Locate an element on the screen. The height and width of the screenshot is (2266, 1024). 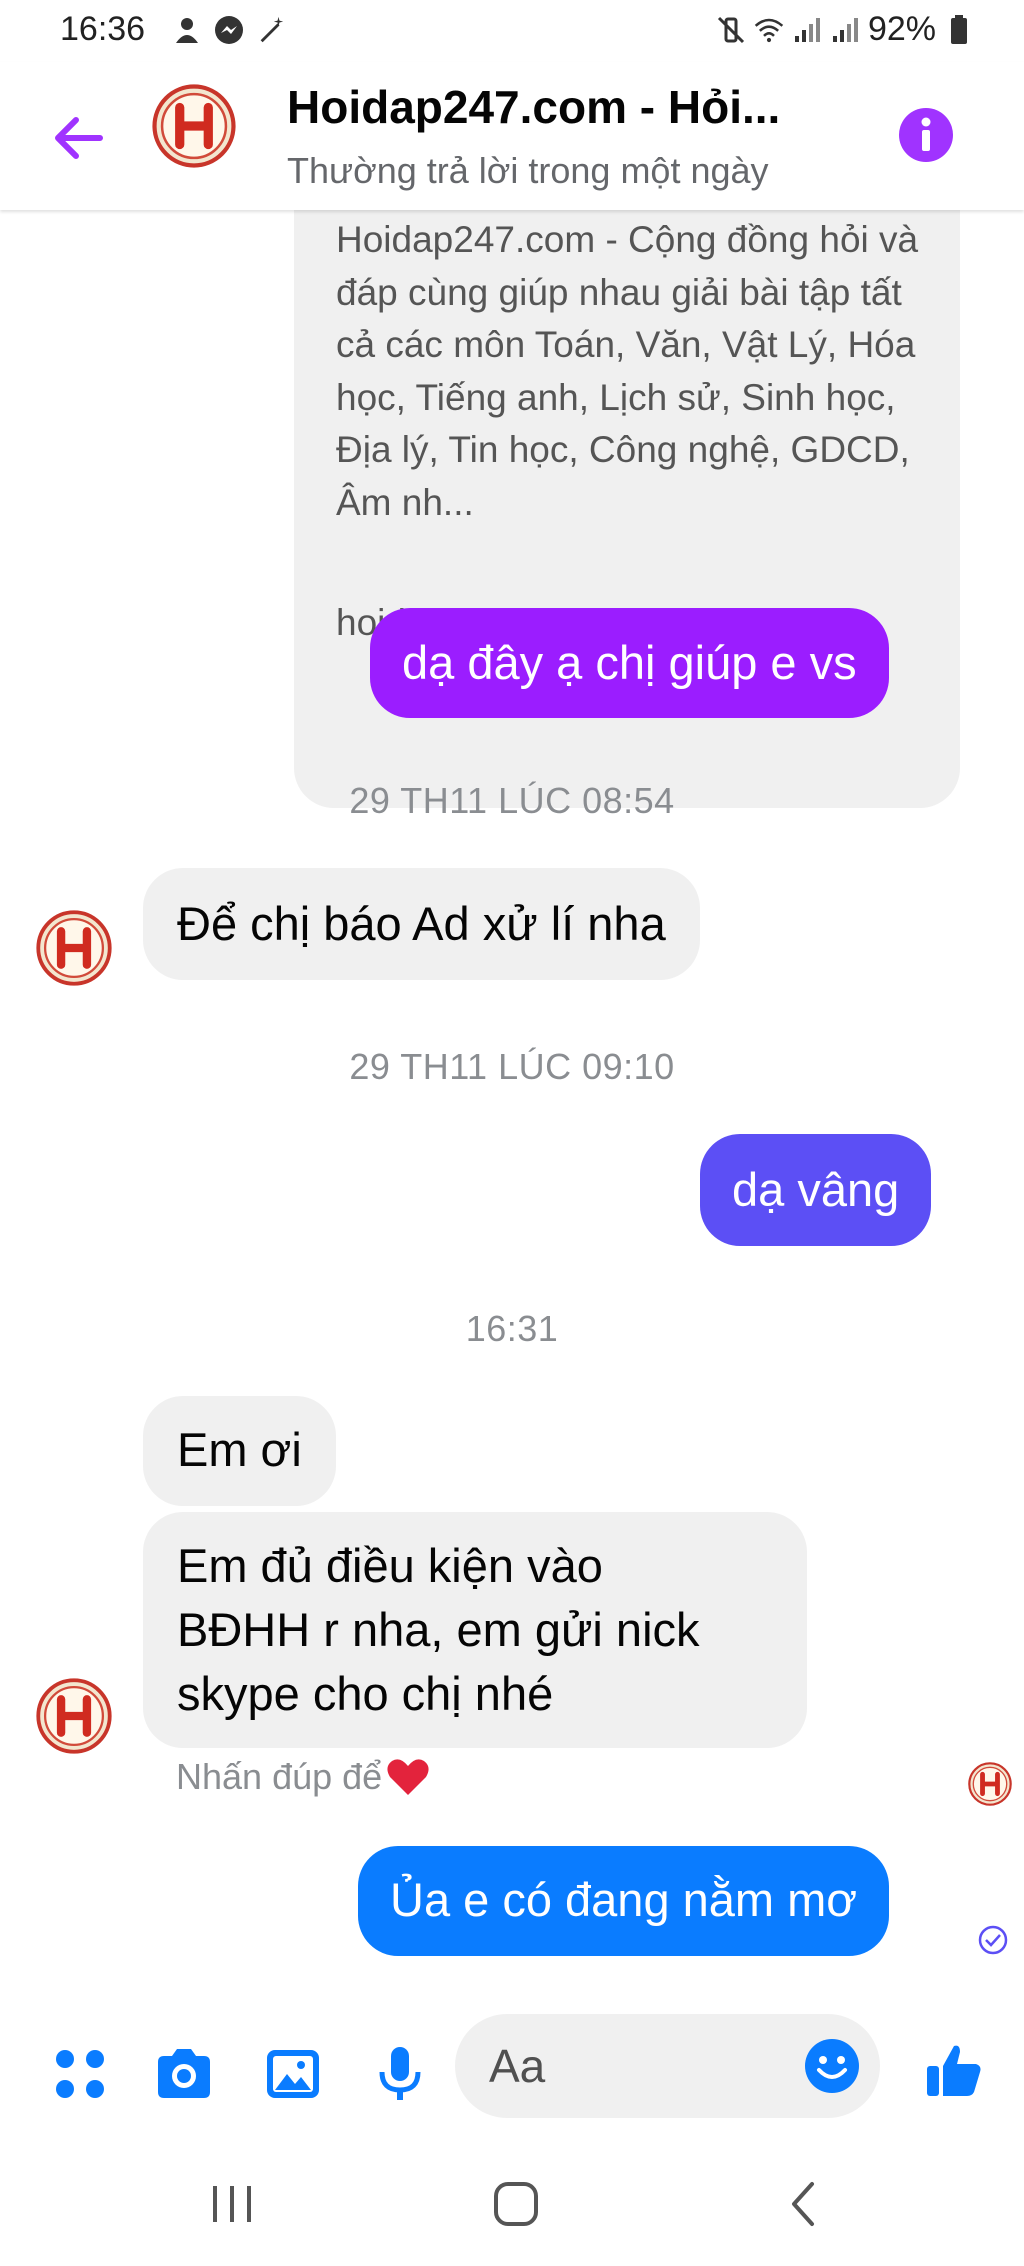
person-icon is located at coordinates (187, 30).